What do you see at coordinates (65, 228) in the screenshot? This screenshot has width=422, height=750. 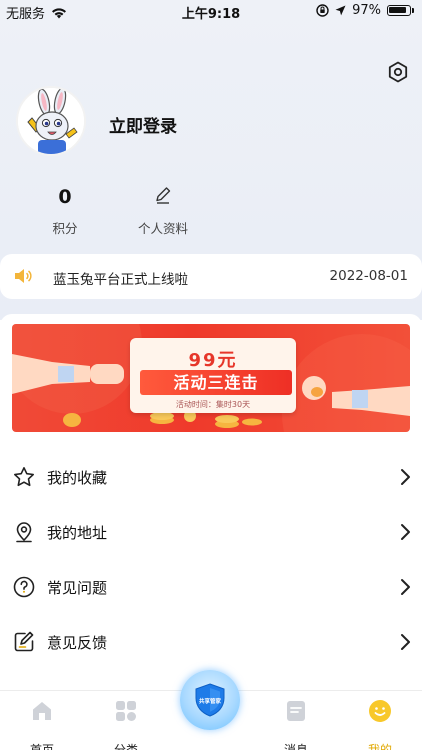 I see `points-label: 积分` at bounding box center [65, 228].